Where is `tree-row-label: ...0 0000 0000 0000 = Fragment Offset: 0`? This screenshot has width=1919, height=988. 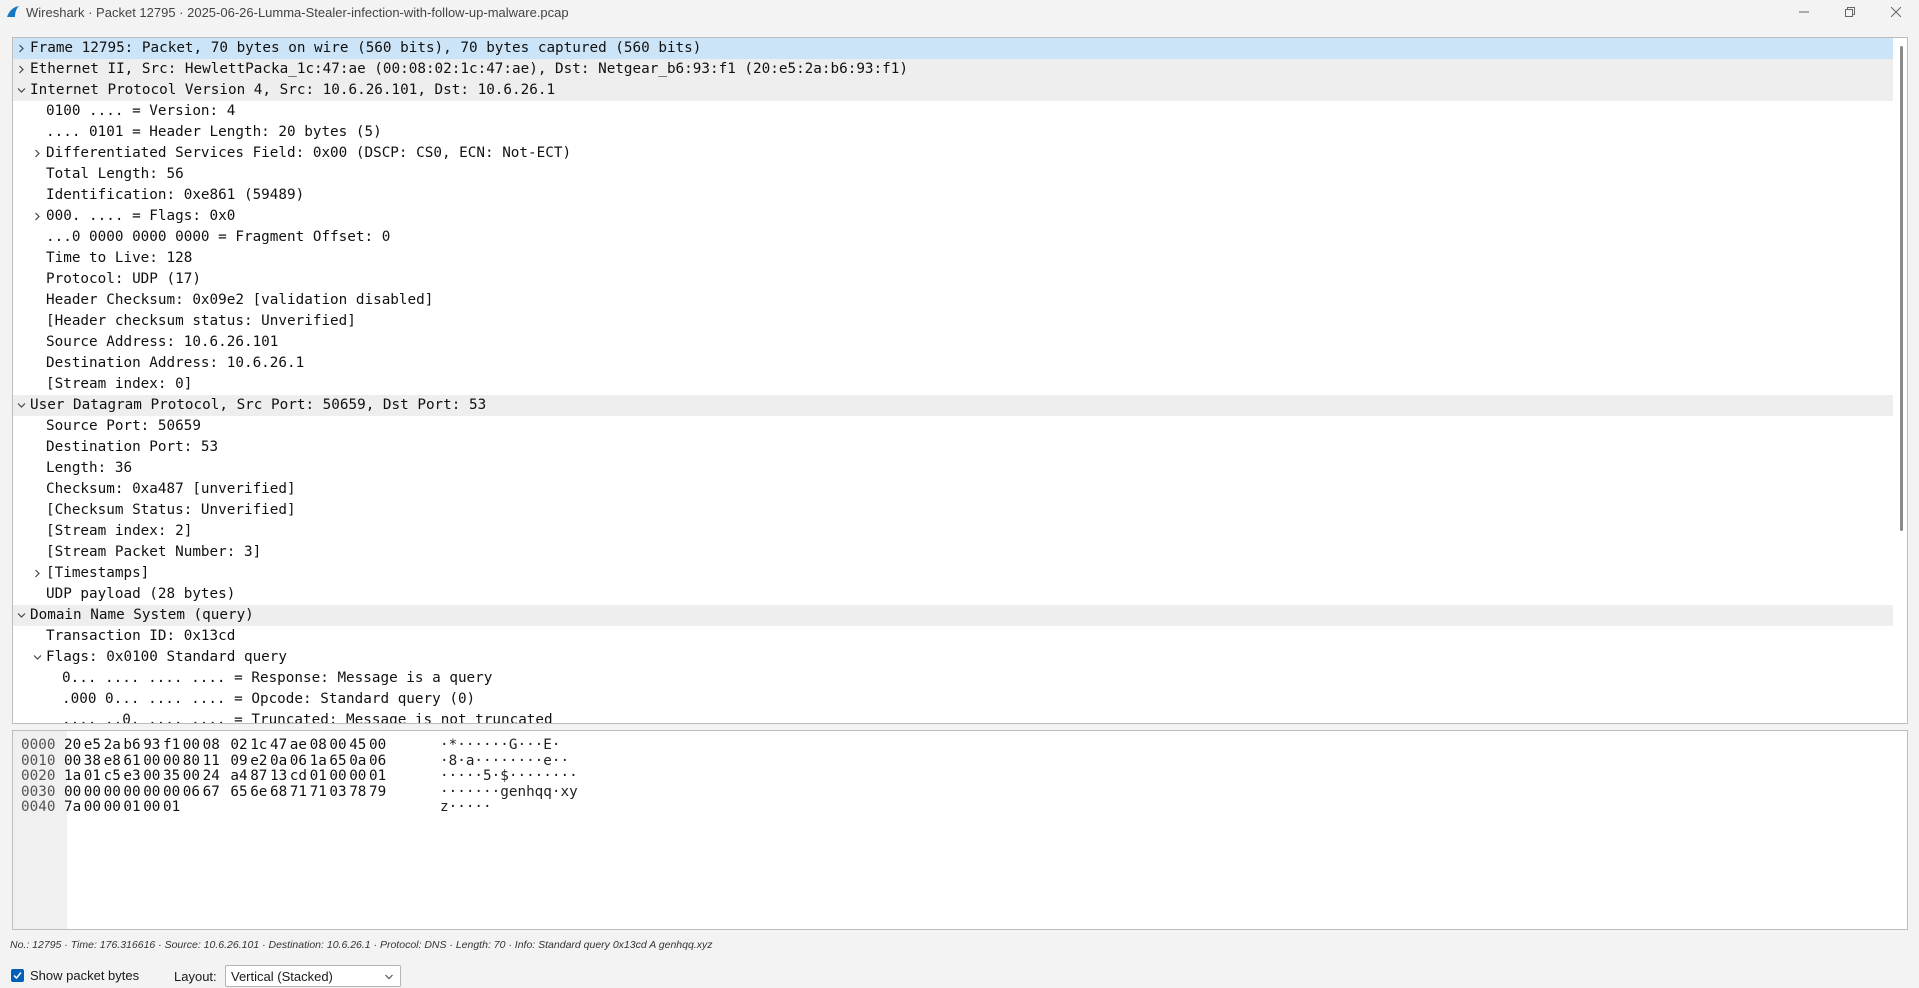 tree-row-label: ...0 0000 0000 0000 = Fragment Offset: 0 is located at coordinates (218, 237).